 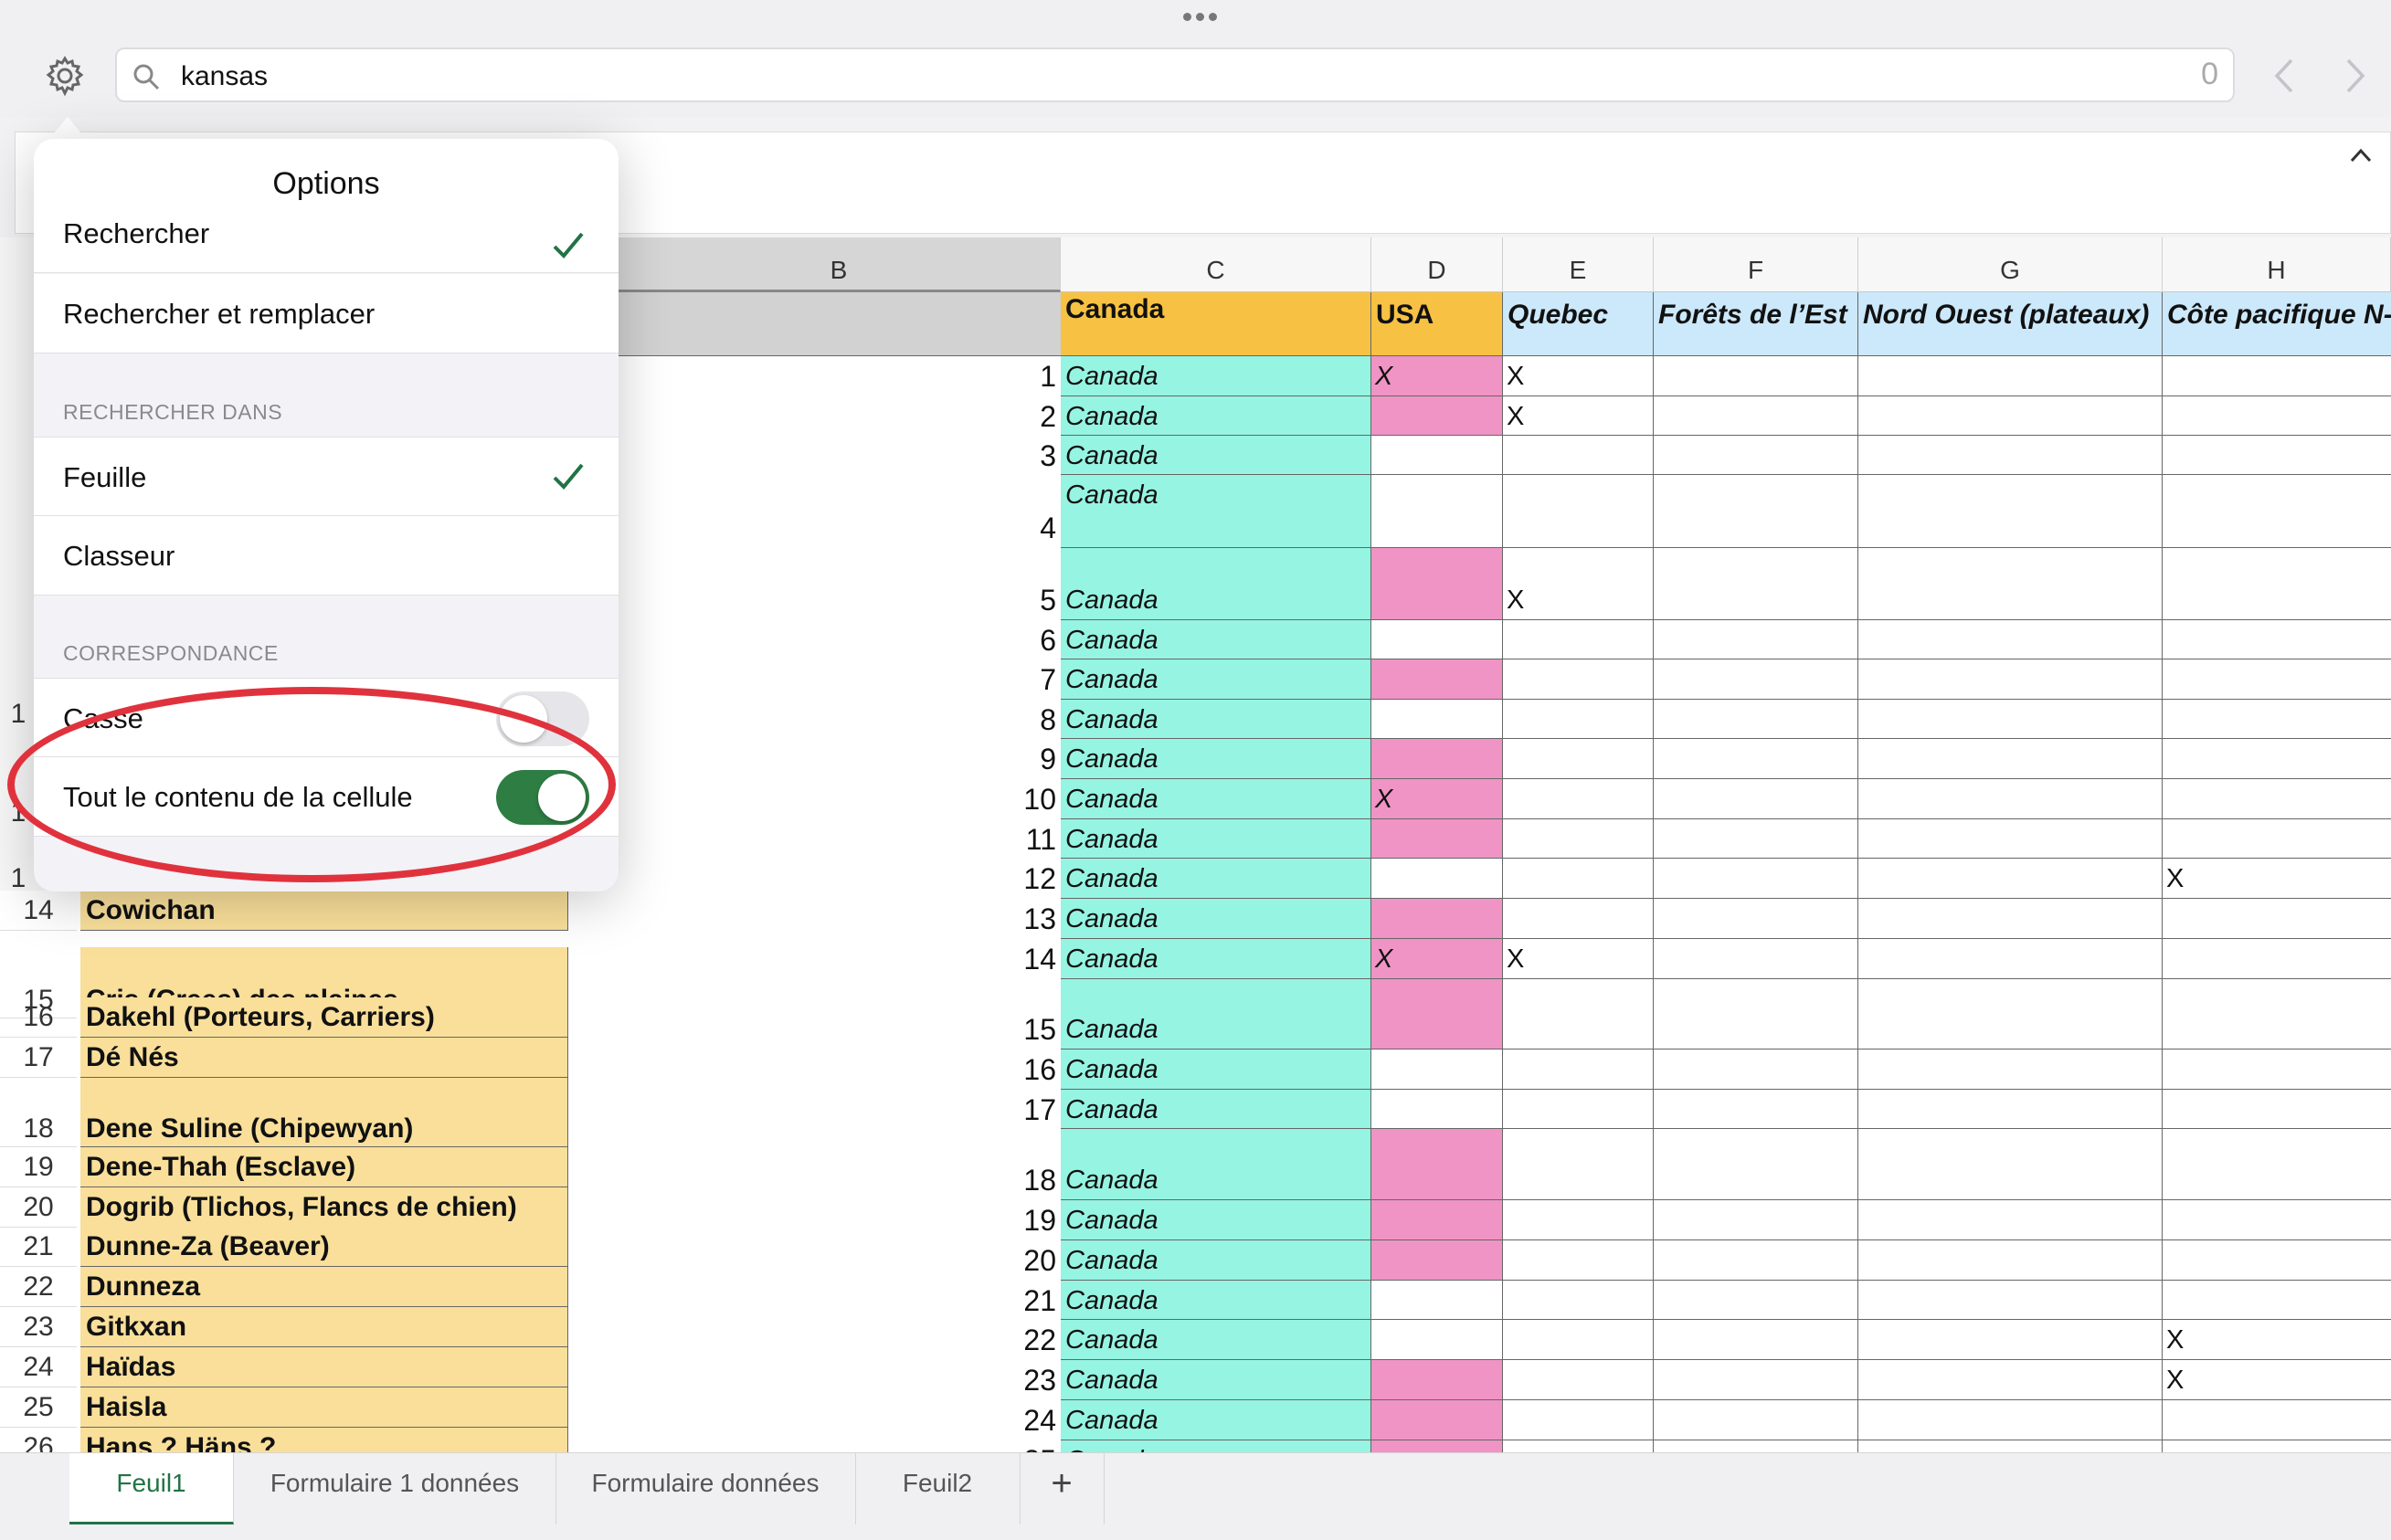 I want to click on cell-h-header: Côte pacifique N-, so click(x=2277, y=324).